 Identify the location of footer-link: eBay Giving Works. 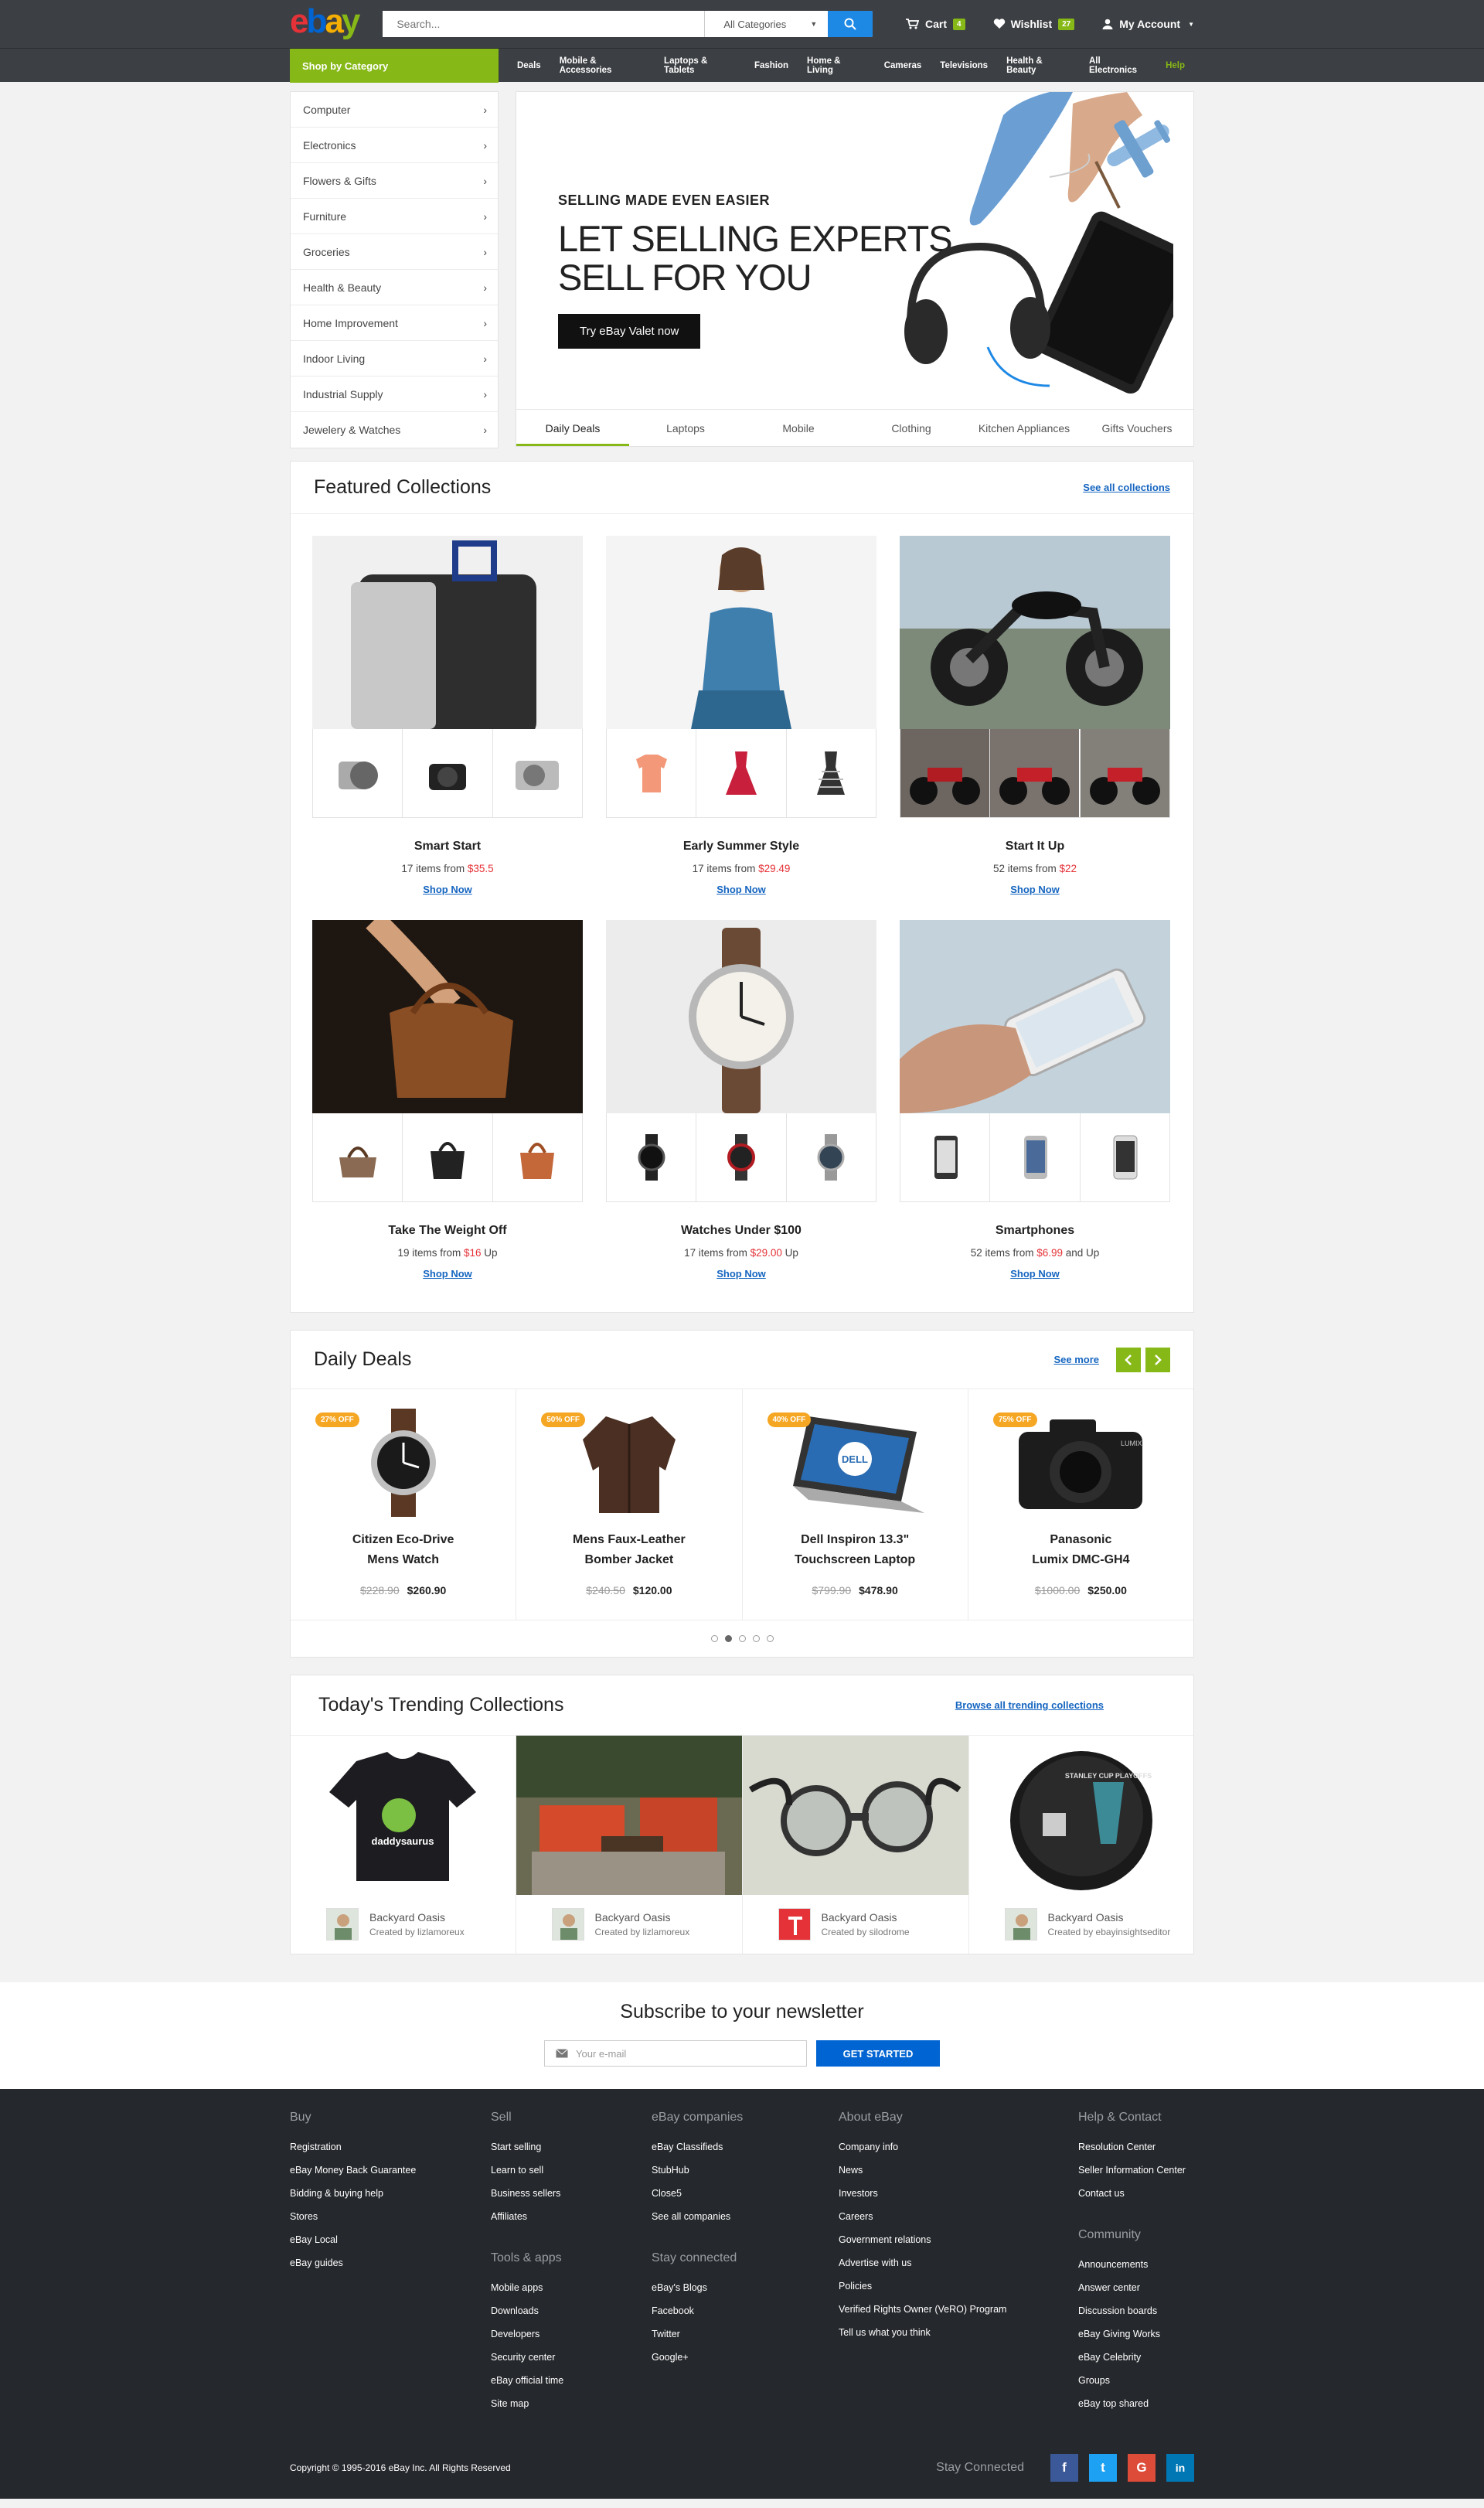
(1132, 2334).